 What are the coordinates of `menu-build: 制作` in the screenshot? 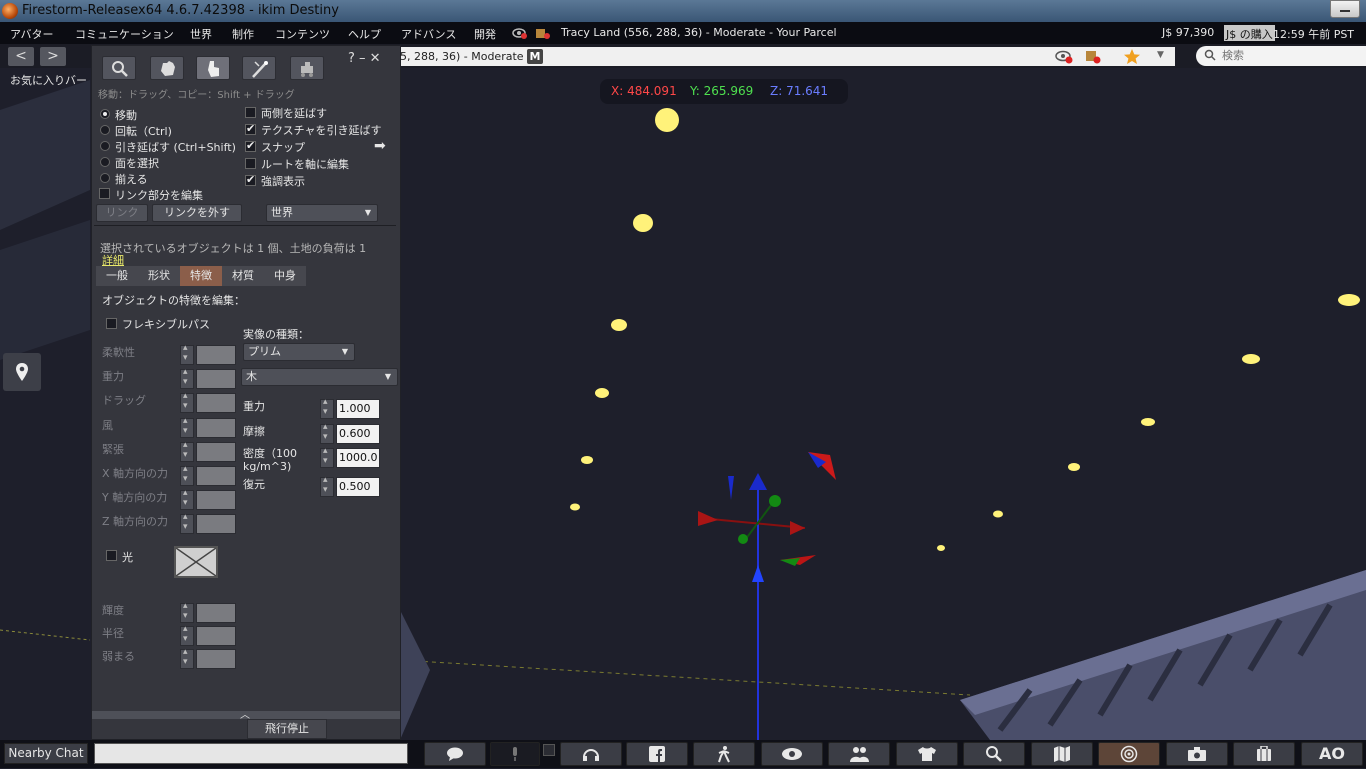 It's located at (243, 34).